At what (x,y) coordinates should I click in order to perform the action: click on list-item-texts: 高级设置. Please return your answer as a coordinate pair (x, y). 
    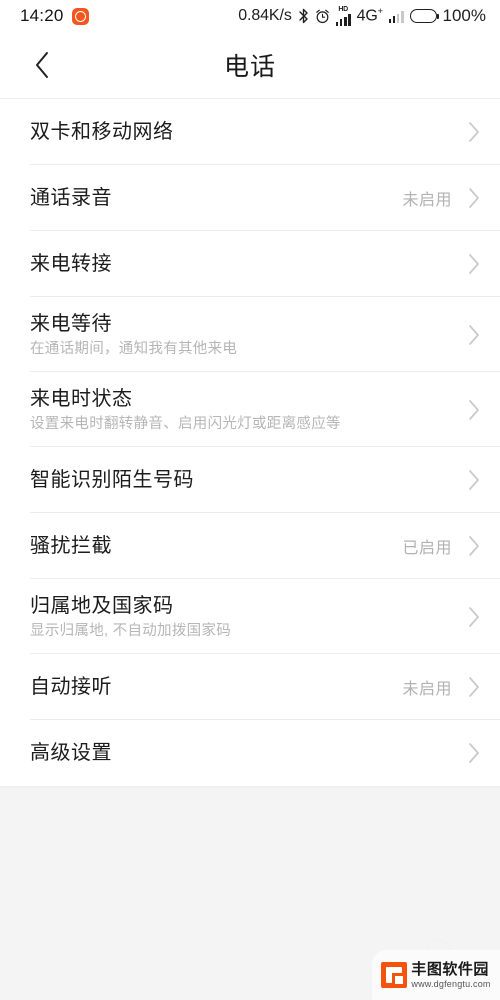
    Looking at the image, I should click on (249, 753).